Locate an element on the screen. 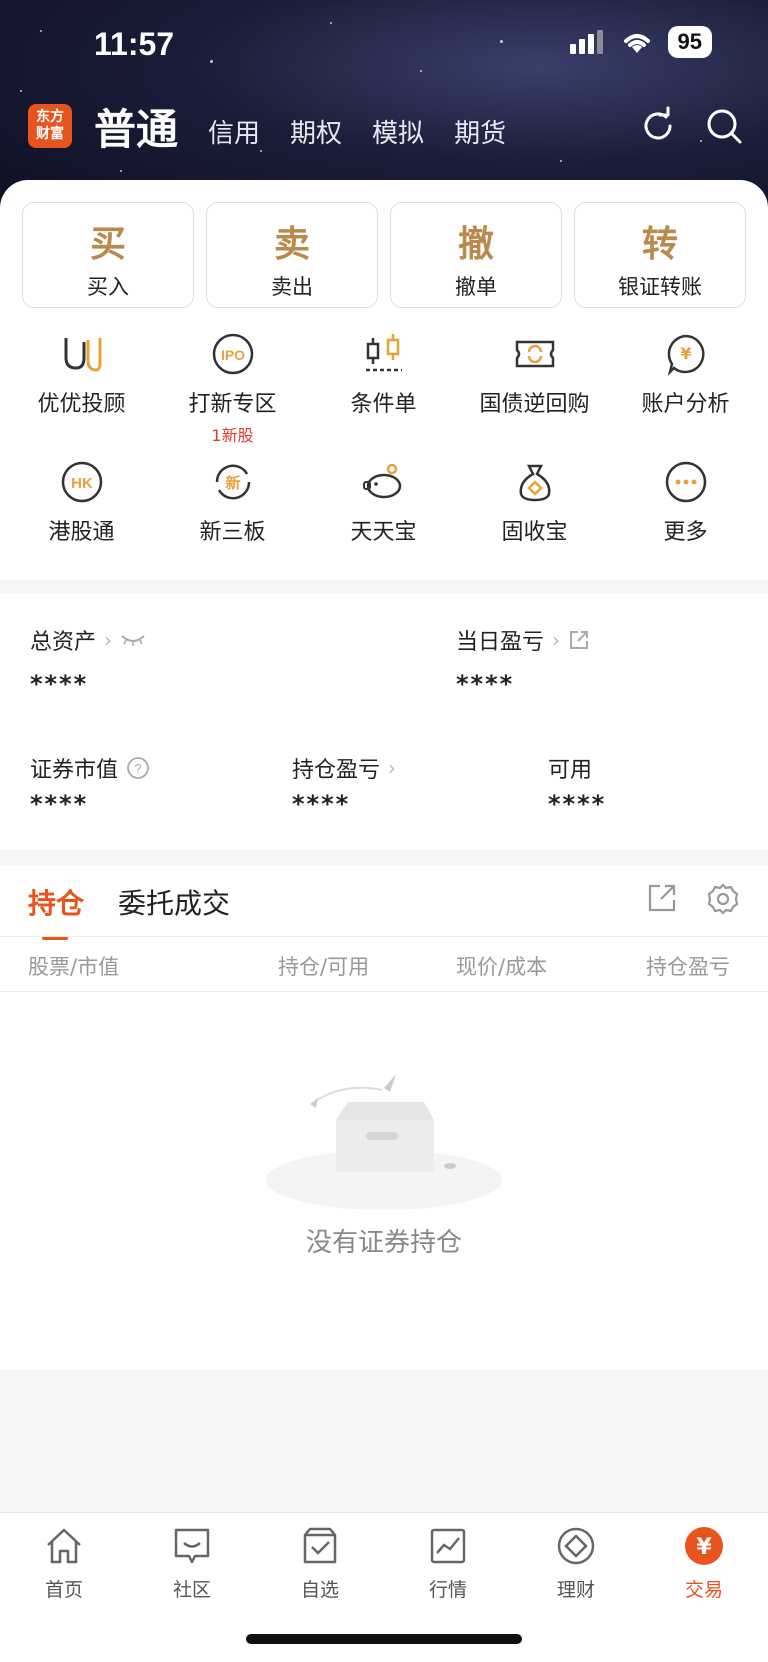 The width and height of the screenshot is (768, 1662). market-value-value: **** is located at coordinates (59, 804).